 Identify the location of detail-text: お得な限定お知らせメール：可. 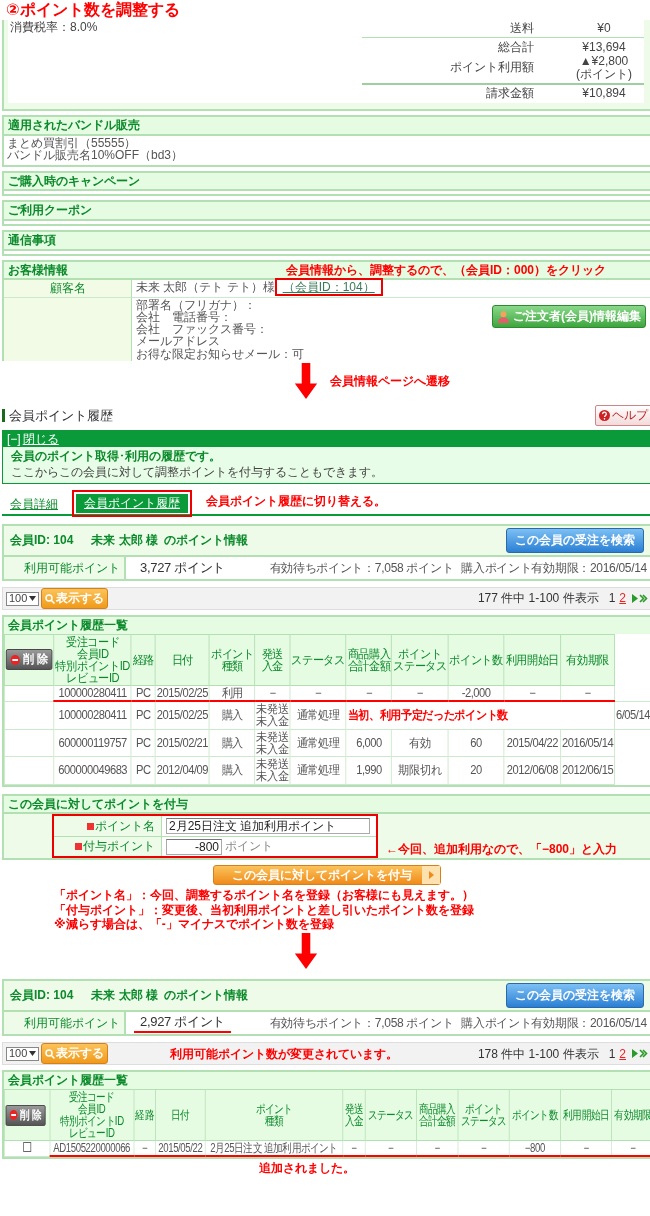
(220, 353).